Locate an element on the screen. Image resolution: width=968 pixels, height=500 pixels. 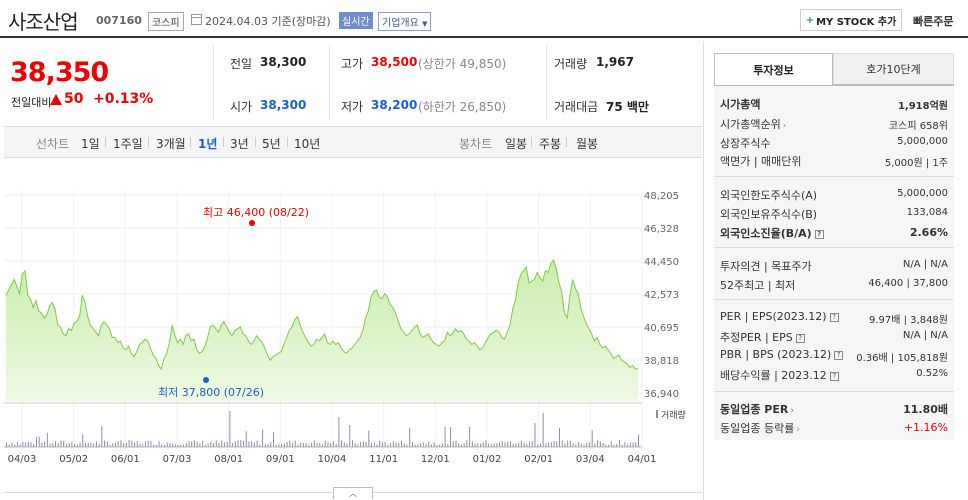
candle-weekly: 주봉 is located at coordinates (550, 143).